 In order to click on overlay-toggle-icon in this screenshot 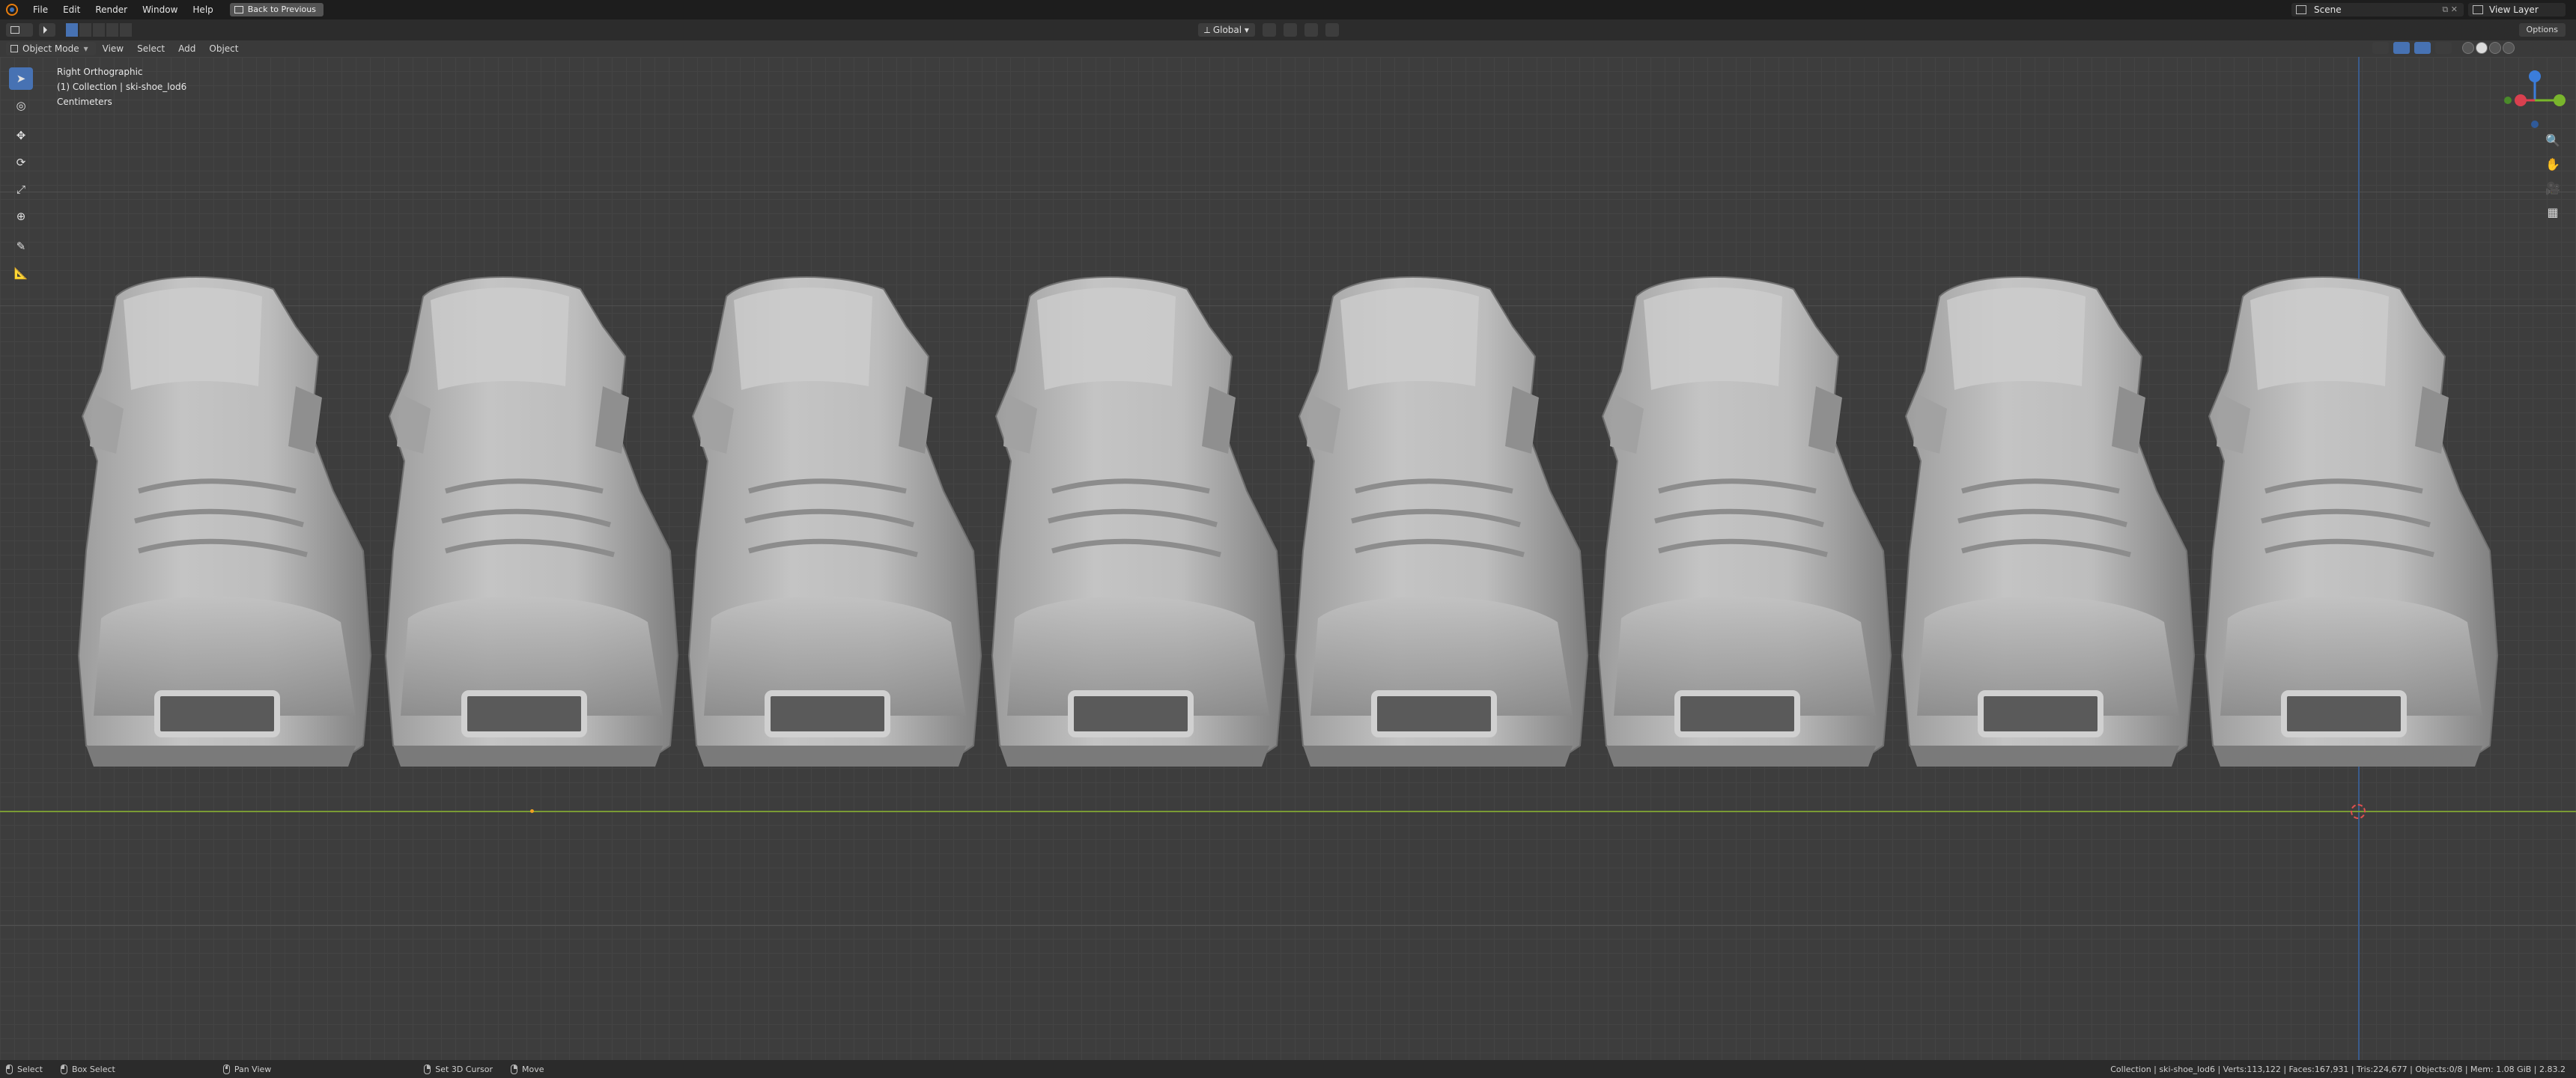, I will do `click(2422, 48)`.